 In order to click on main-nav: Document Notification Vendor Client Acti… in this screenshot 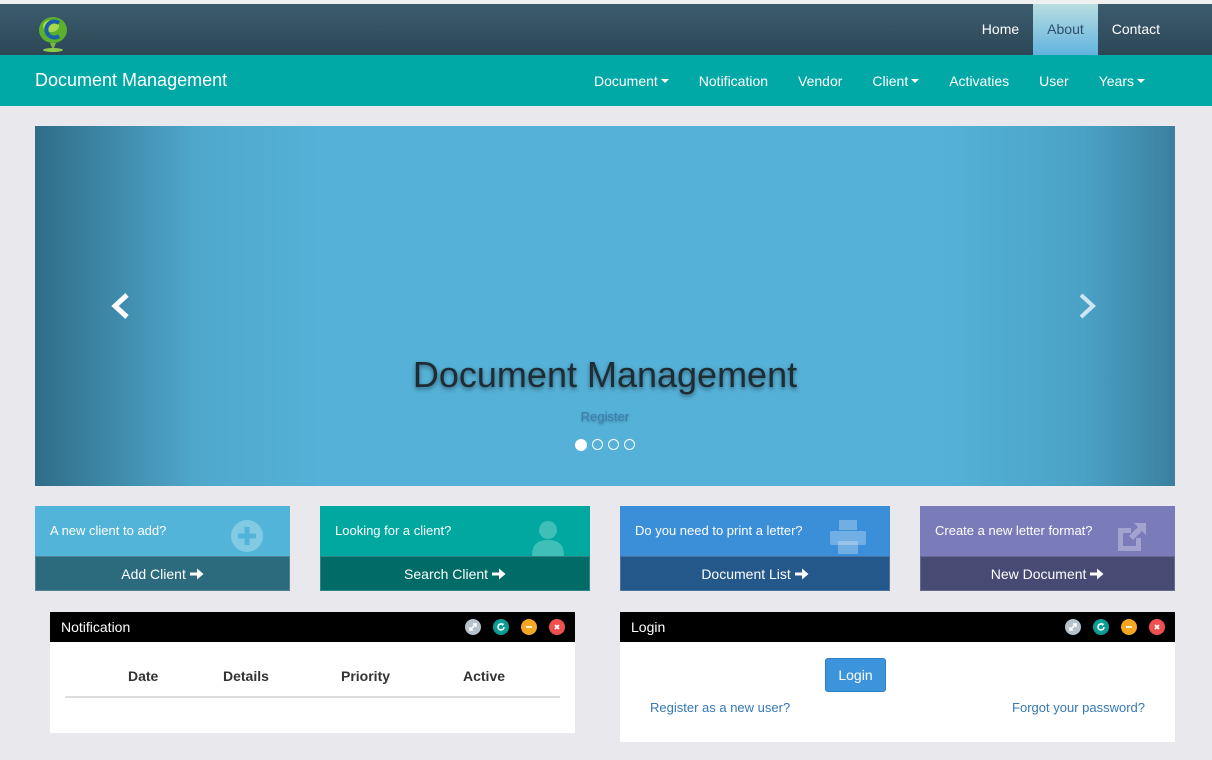, I will do `click(869, 80)`.